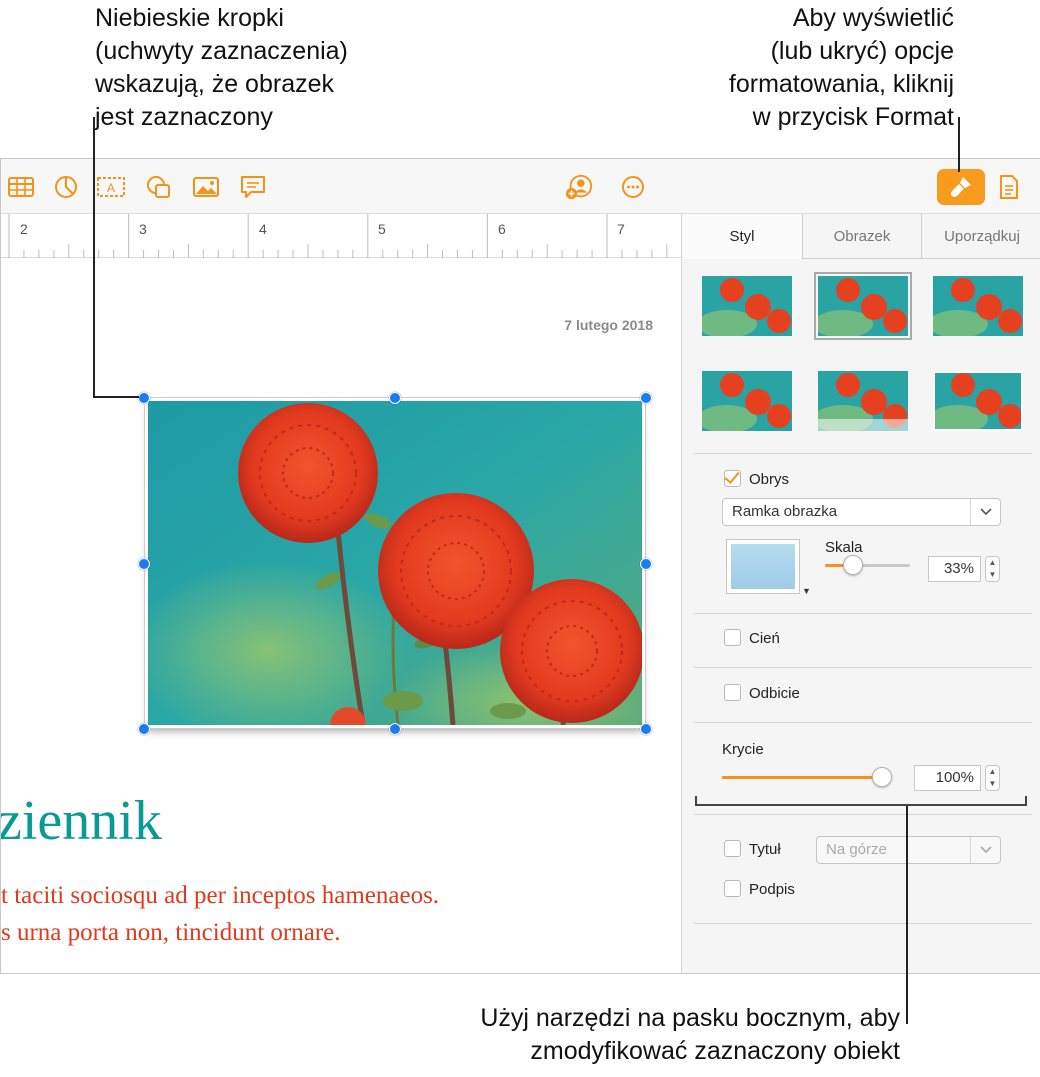 This screenshot has width=1040, height=1077. Describe the element at coordinates (690, 1018) in the screenshot. I see `callout-line: Użyj narzędzi na pasku bocznym, aby` at that location.